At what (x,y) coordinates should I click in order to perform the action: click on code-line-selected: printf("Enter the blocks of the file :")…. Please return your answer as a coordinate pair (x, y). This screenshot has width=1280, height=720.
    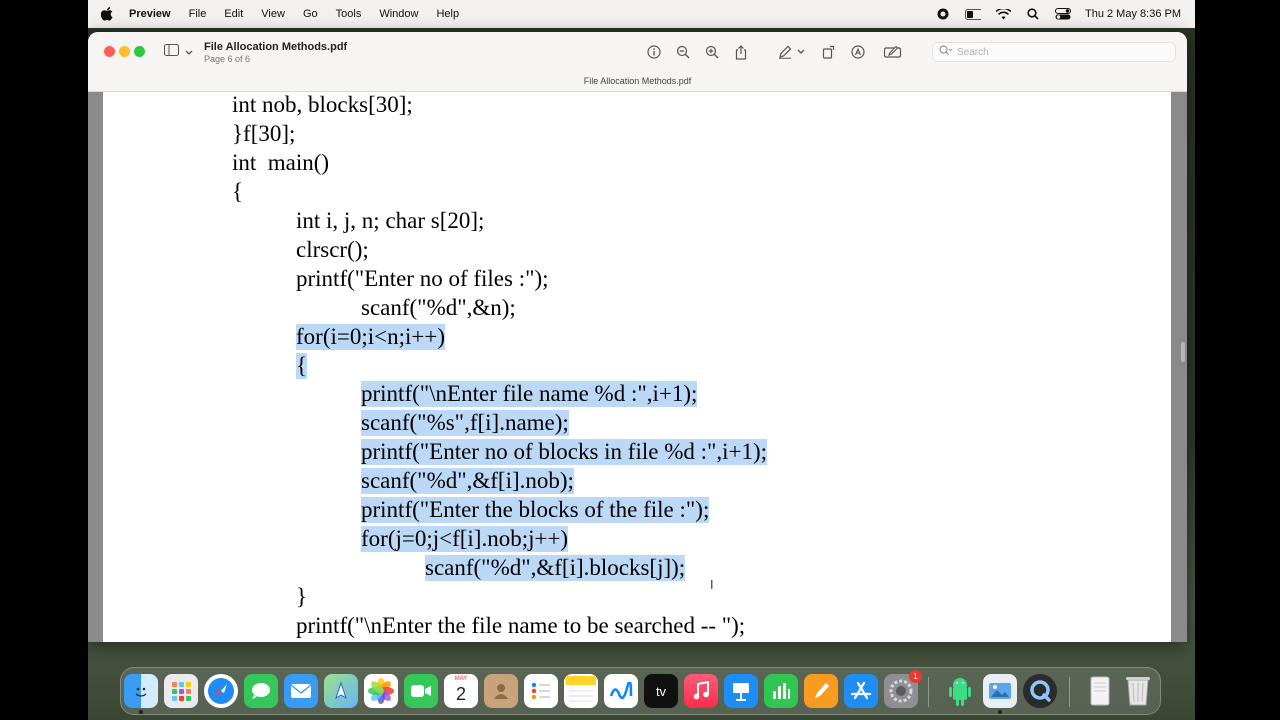
    Looking at the image, I should click on (535, 510).